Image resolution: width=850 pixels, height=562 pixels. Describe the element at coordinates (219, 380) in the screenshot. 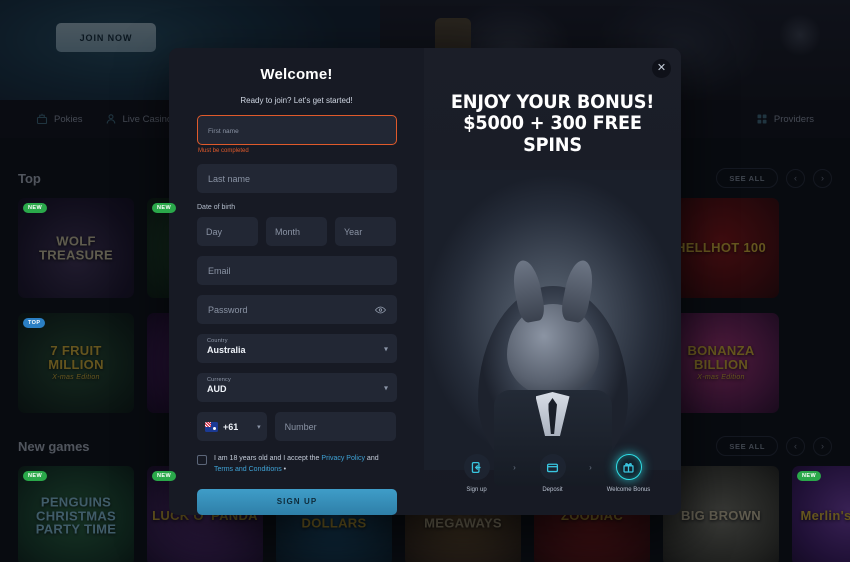

I see `currency-label: Currency` at that location.